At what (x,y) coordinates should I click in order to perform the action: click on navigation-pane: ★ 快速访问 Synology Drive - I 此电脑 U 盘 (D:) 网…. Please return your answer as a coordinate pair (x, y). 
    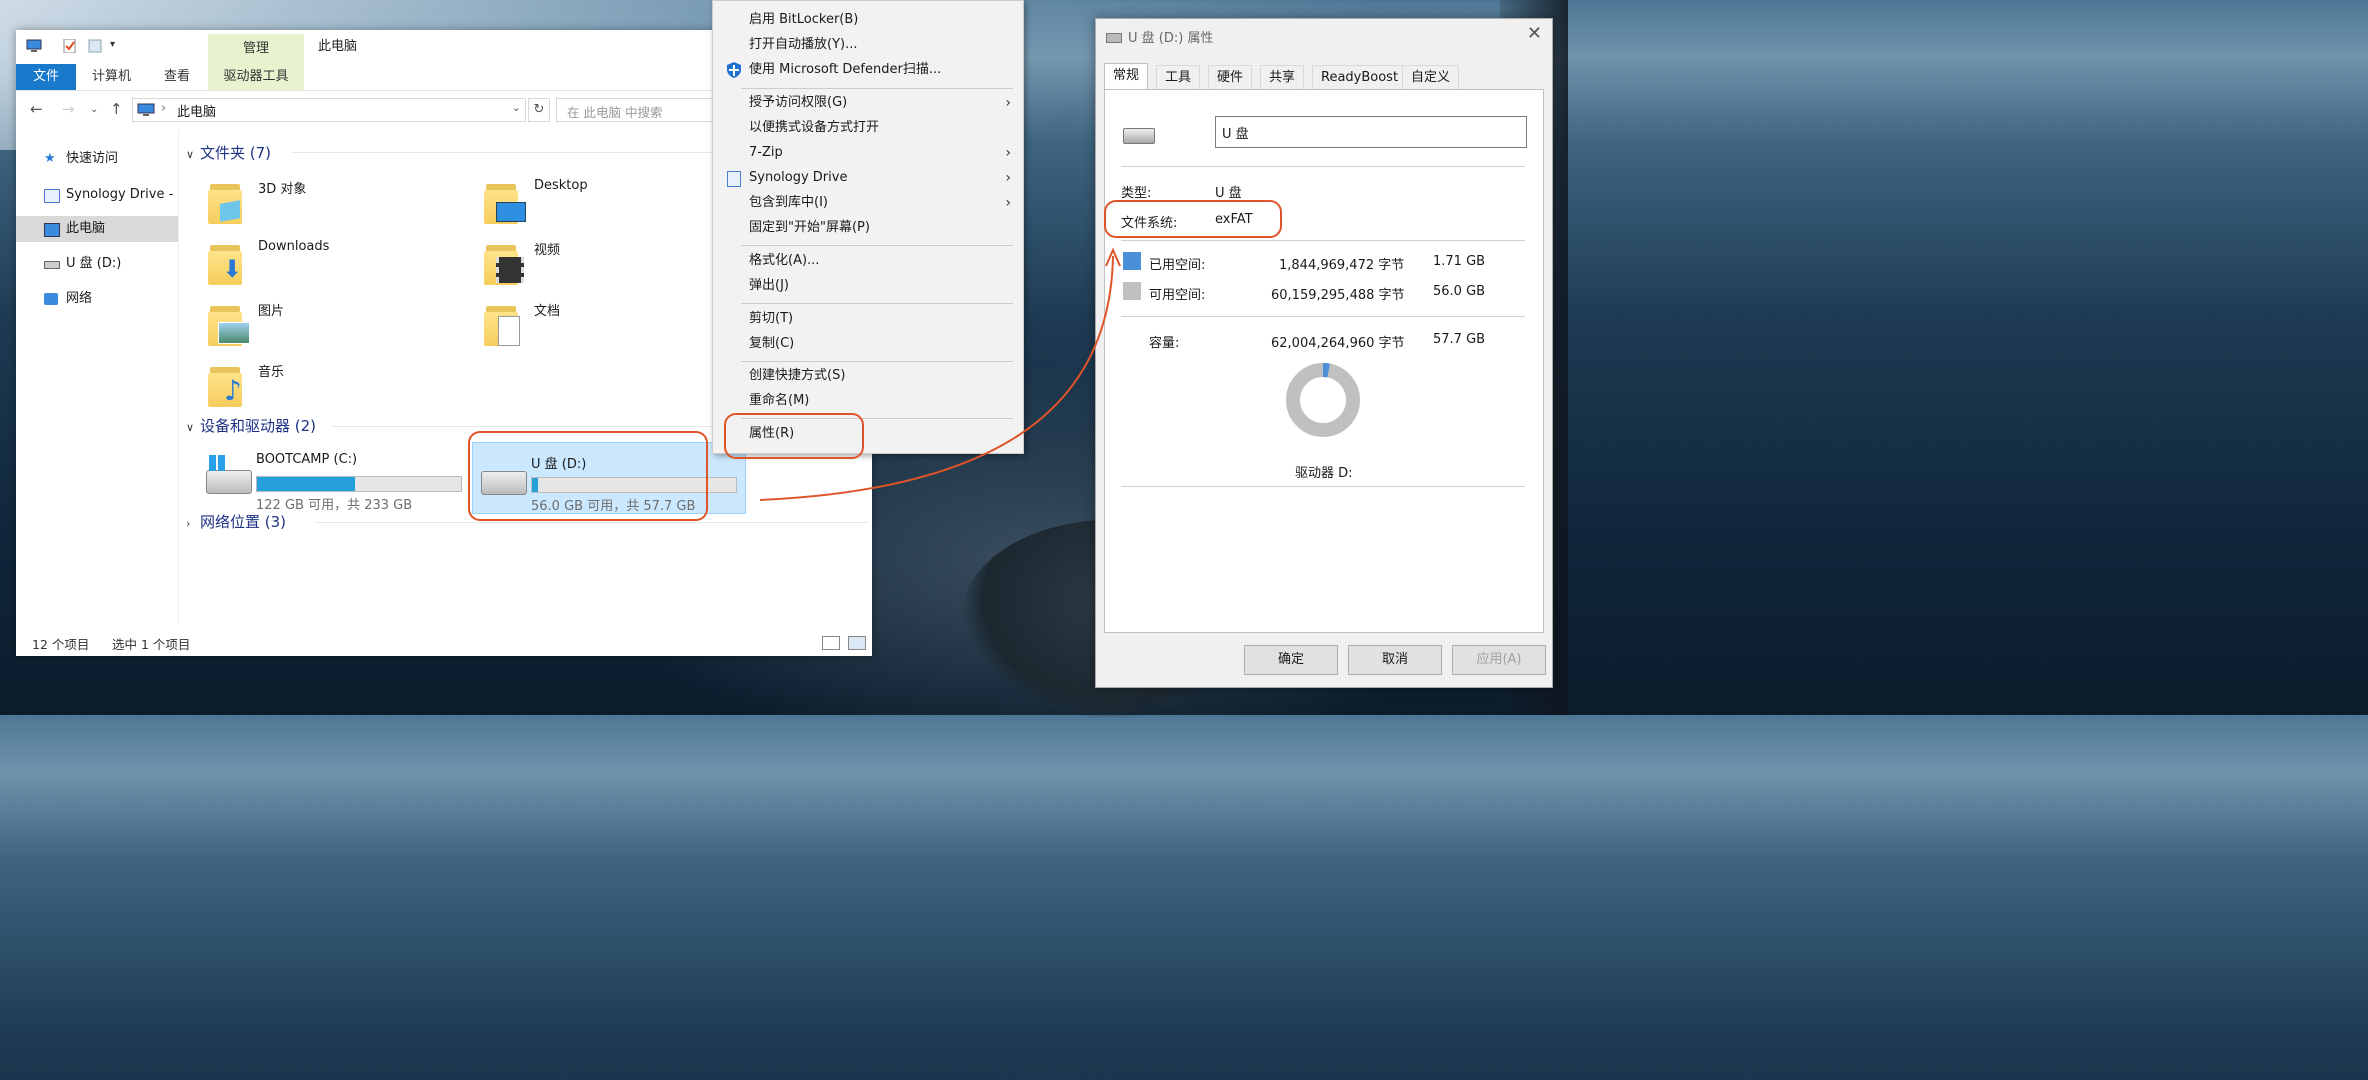
    Looking at the image, I should click on (97, 377).